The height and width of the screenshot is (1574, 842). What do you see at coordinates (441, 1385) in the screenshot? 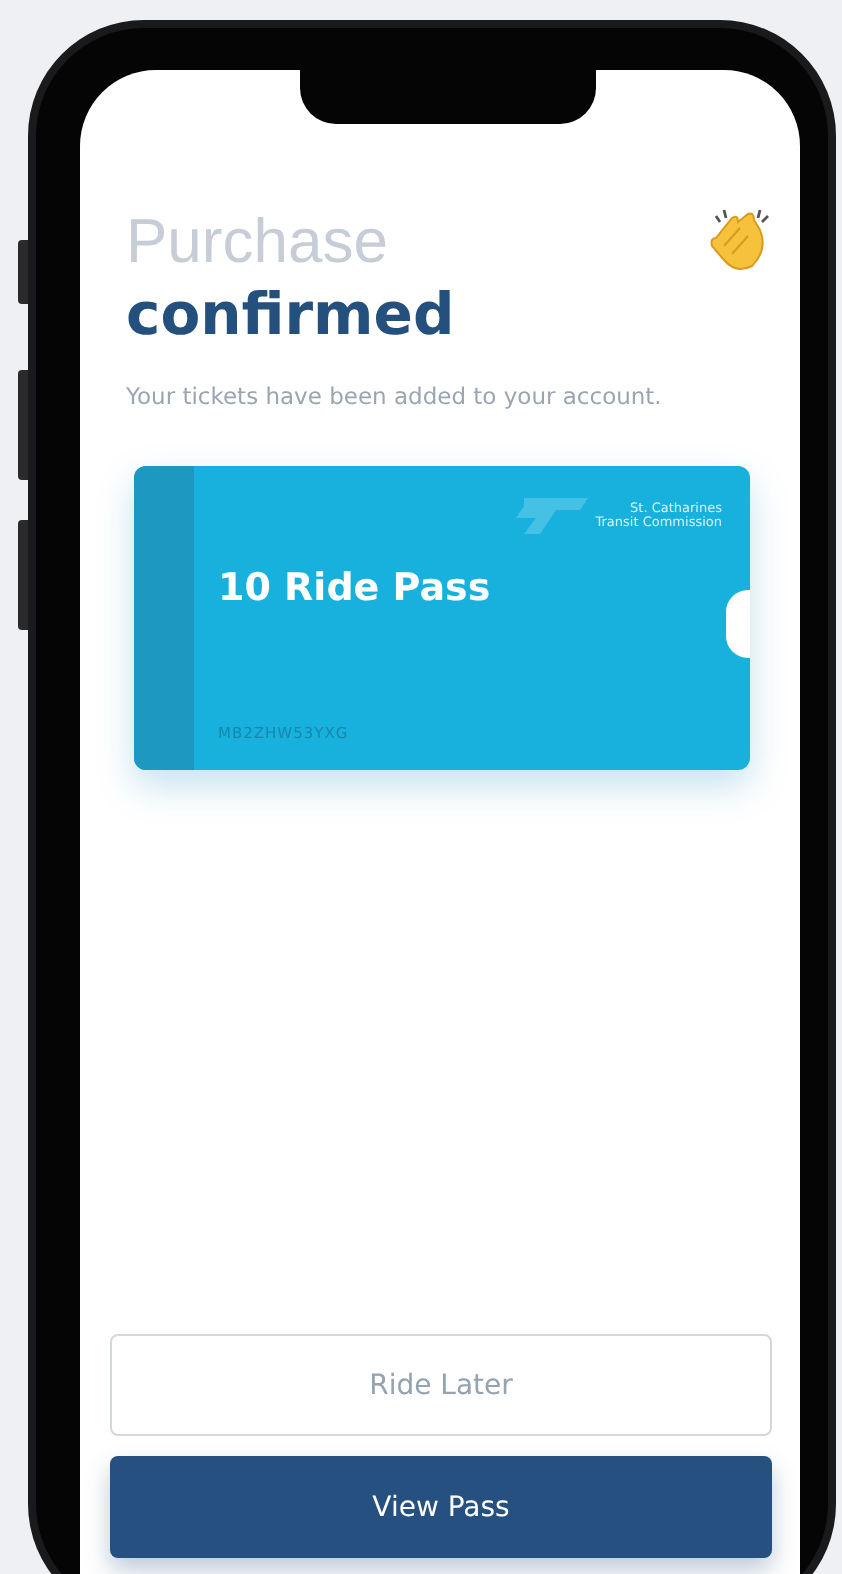
I see `action-button: Ride Later` at bounding box center [441, 1385].